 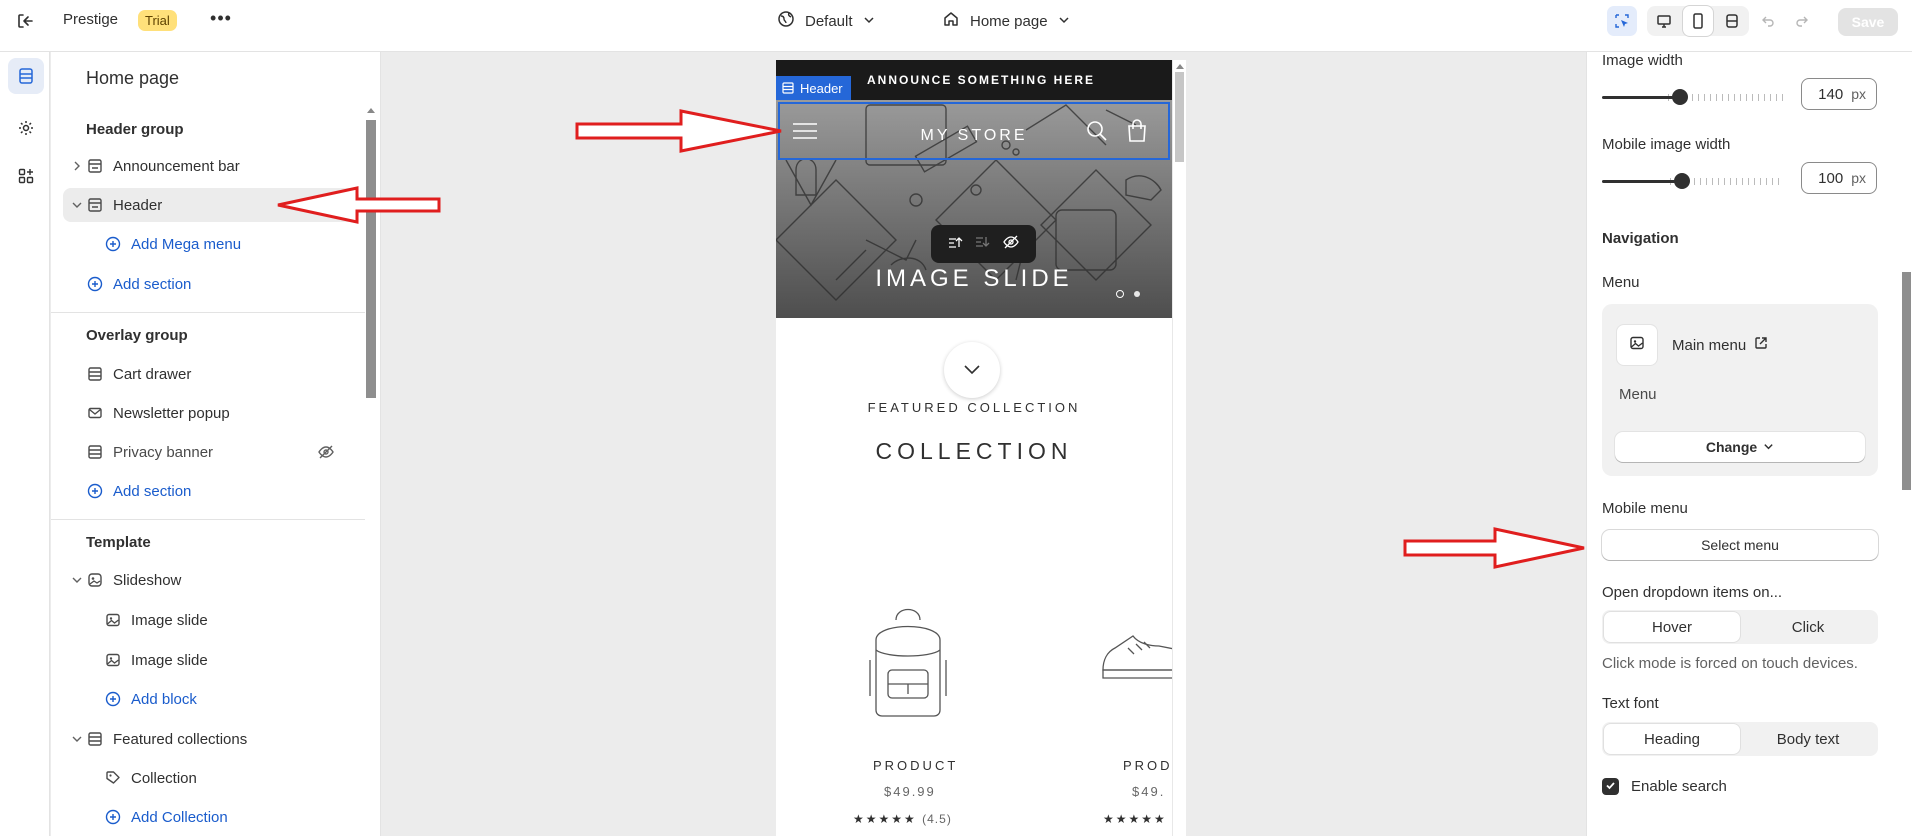 What do you see at coordinates (1906, 381) in the screenshot?
I see `settings-scrollbar-thumb` at bounding box center [1906, 381].